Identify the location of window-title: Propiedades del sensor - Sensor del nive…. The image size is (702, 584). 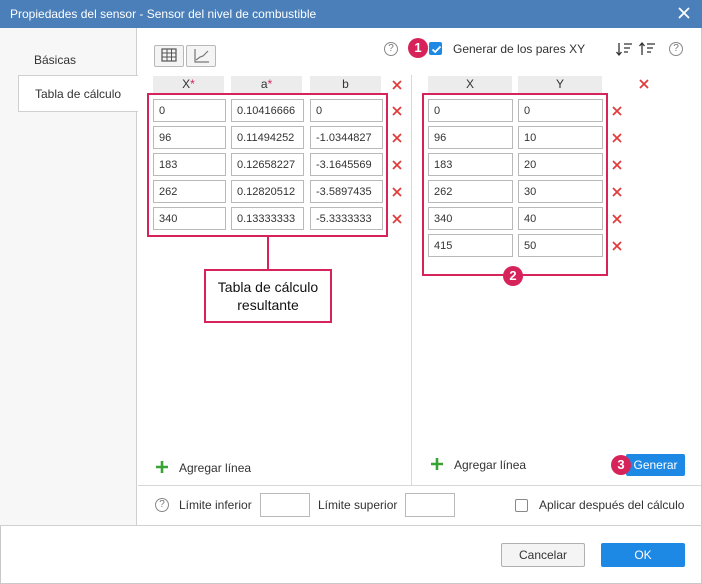
(163, 14).